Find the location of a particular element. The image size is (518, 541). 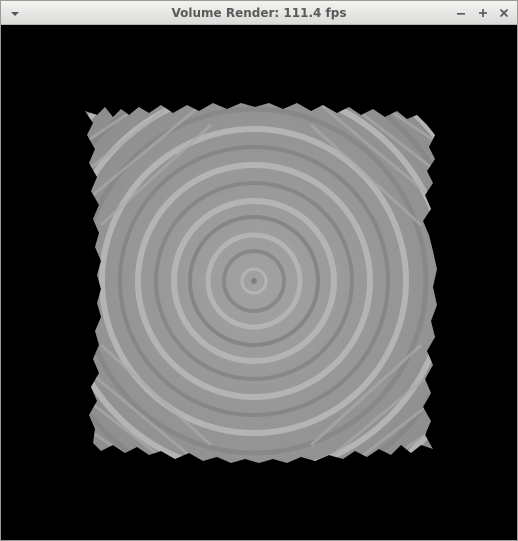

minimize-button is located at coordinates (461, 13).